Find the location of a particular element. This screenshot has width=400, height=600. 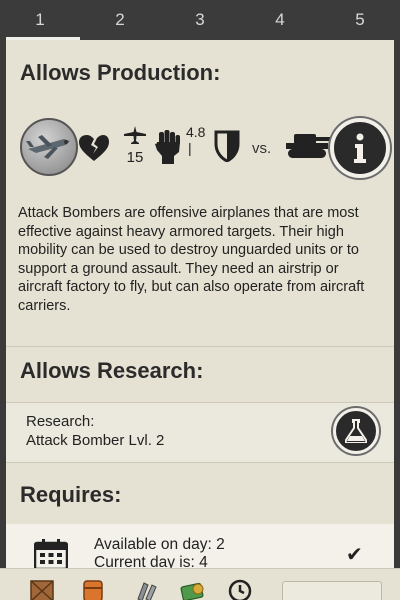

tab-5: 5 is located at coordinates (360, 20).